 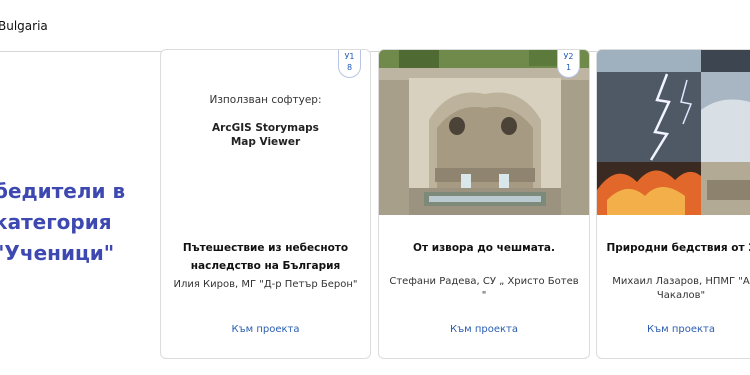 What do you see at coordinates (678, 248) in the screenshot?
I see `card-title: Природни бедствия от 2` at bounding box center [678, 248].